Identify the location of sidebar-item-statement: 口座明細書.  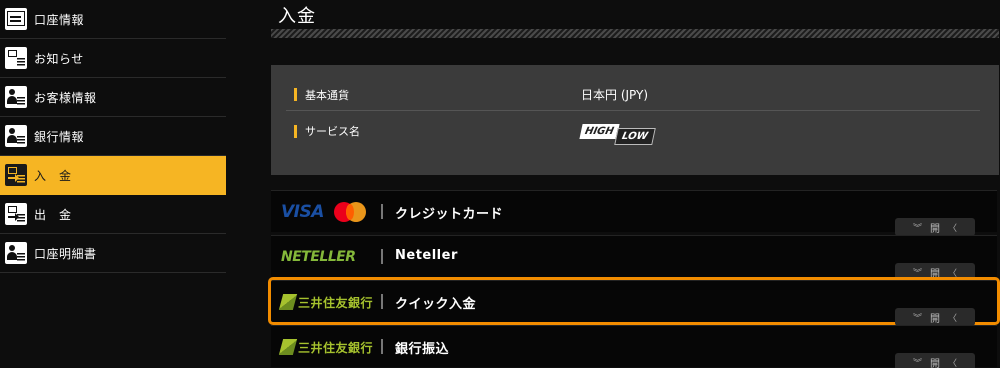
(113, 253).